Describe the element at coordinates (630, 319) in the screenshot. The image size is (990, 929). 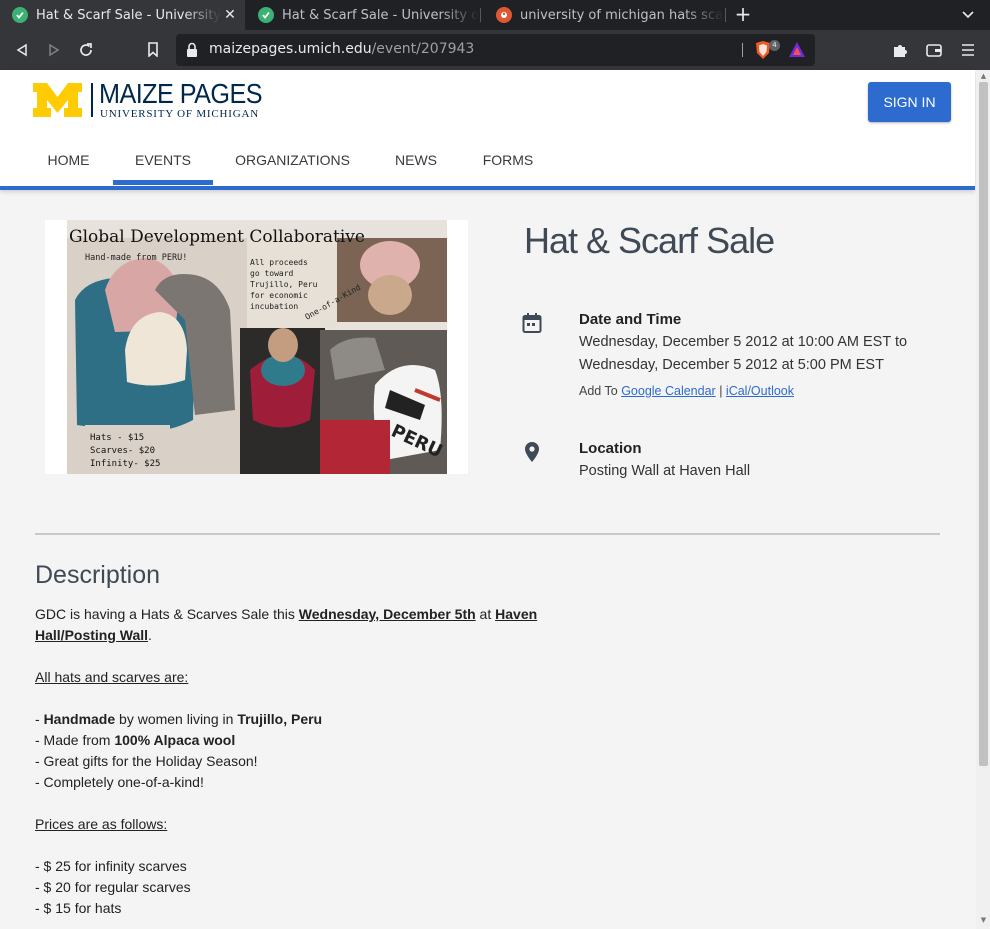
I see `date-time-label: Date and Time` at that location.